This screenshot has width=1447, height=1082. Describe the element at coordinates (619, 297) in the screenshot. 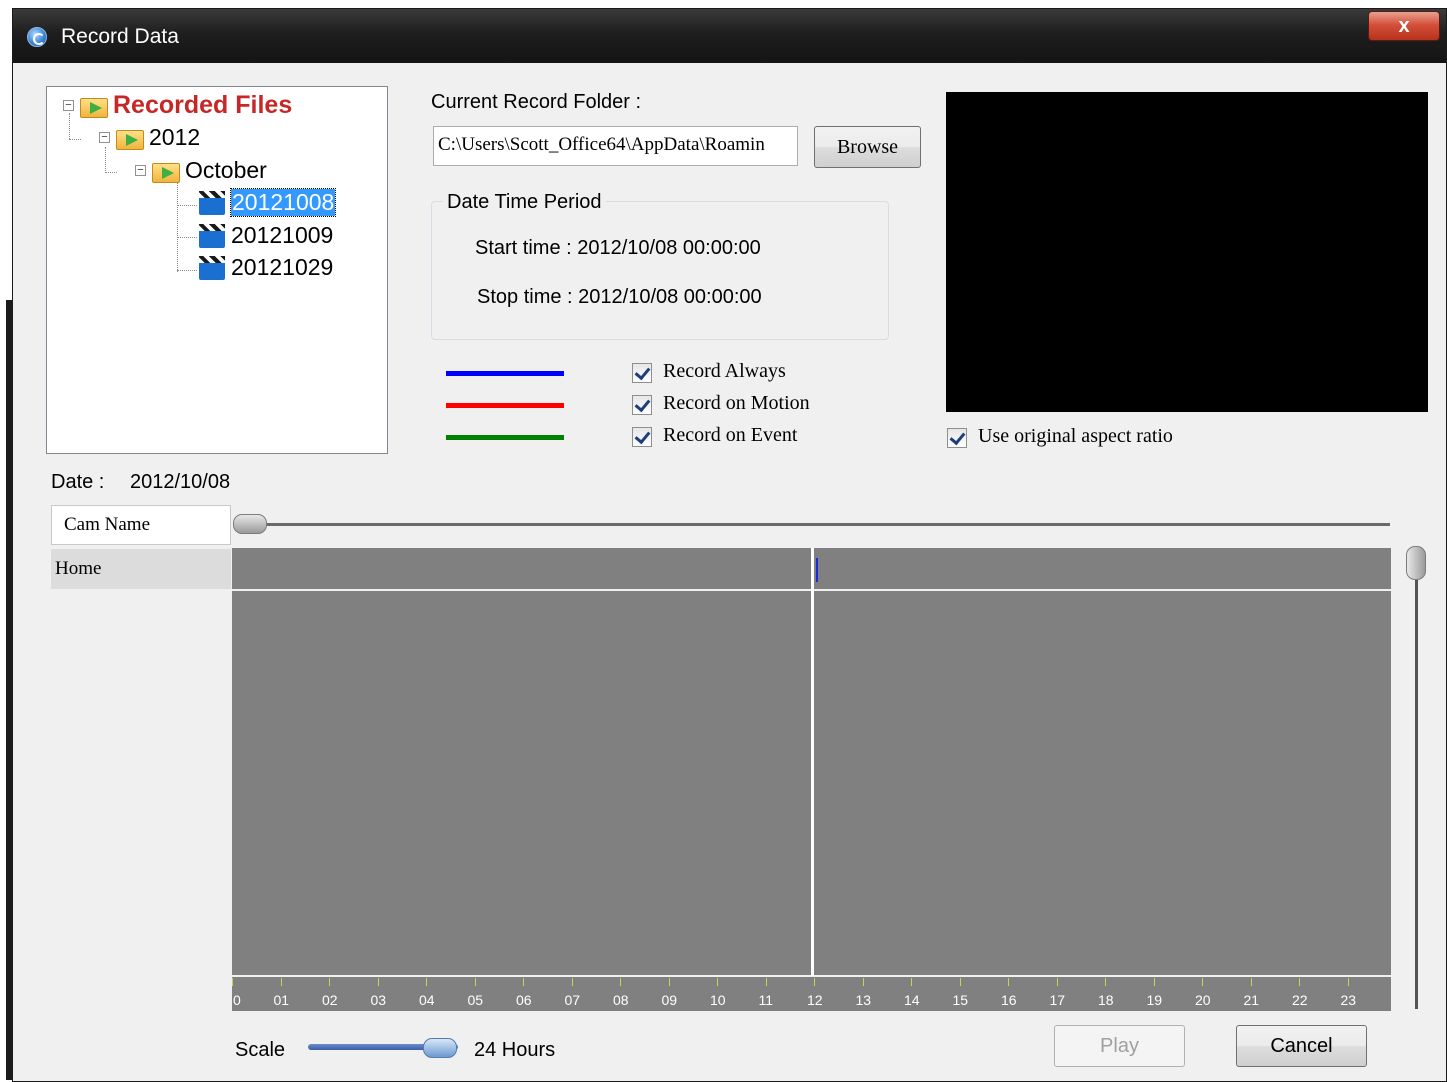

I see `stop-time-text: Stop time : 2012/10/08 00:00:00` at that location.